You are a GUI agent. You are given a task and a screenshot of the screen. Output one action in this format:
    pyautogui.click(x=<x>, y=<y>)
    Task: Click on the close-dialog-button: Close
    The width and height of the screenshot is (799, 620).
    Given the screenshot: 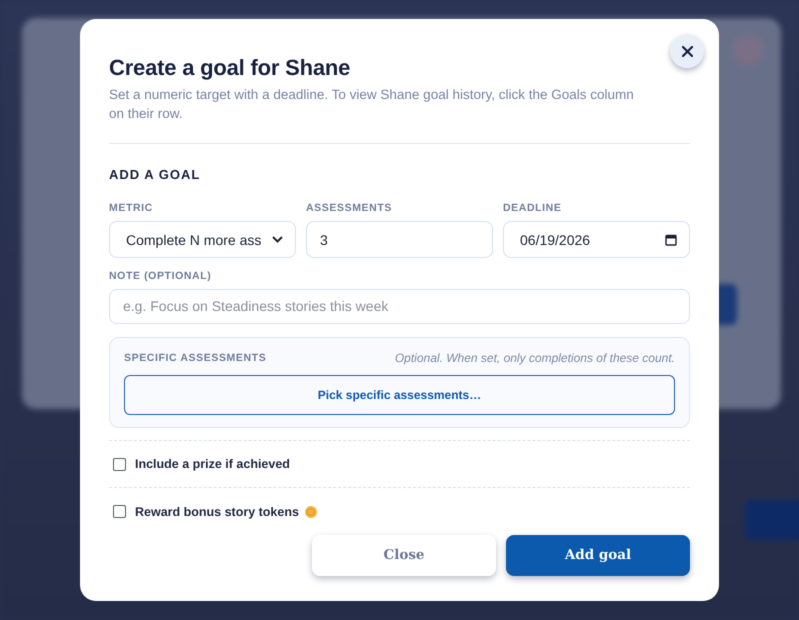 What is the action you would take?
    pyautogui.click(x=404, y=555)
    